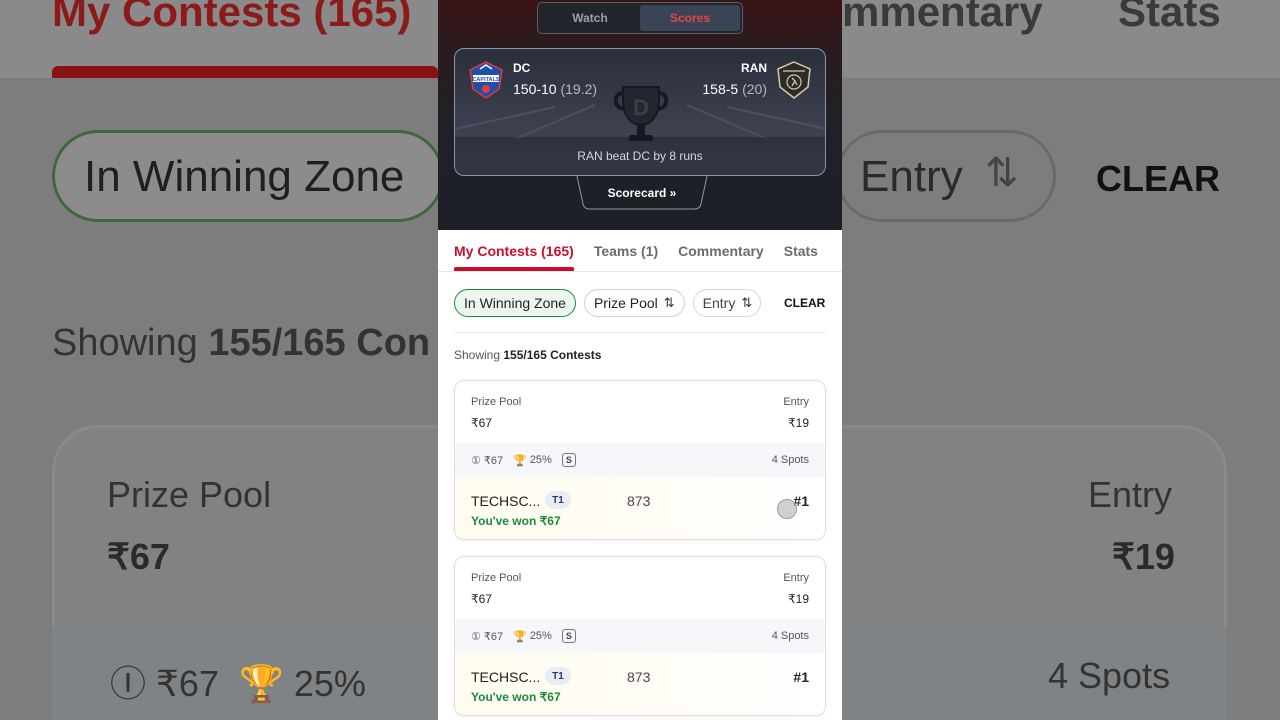 The width and height of the screenshot is (1280, 720). I want to click on watch-scores-toggle: Watch Scores, so click(640, 18).